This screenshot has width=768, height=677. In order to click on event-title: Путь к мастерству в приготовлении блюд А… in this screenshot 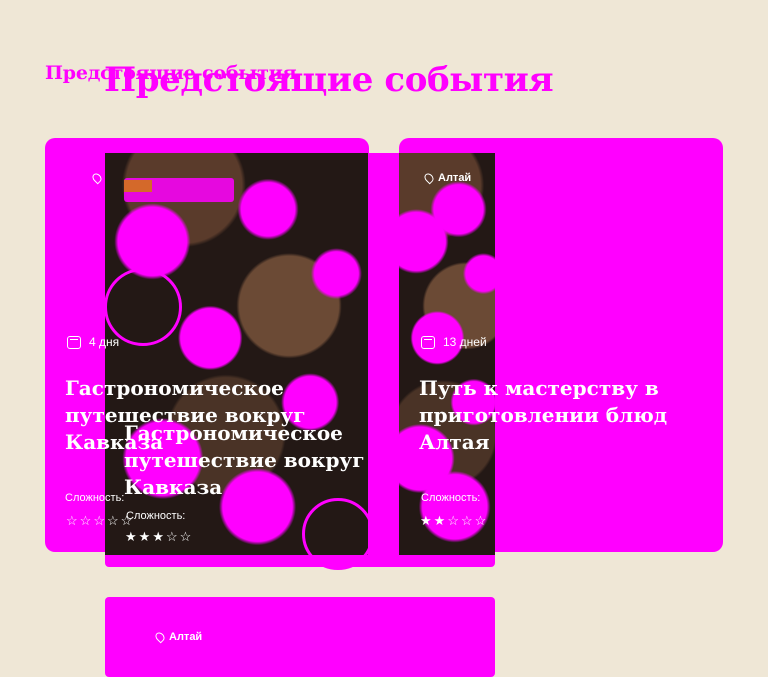, I will do `click(564, 415)`.